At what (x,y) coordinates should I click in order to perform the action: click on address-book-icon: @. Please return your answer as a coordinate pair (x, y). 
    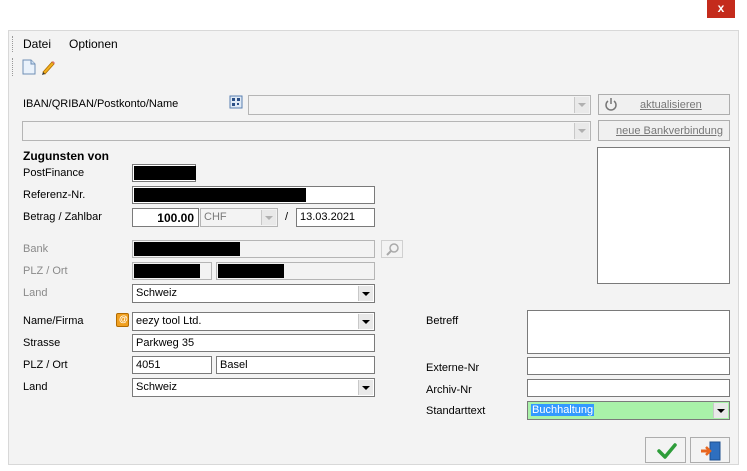
    Looking at the image, I should click on (122, 320).